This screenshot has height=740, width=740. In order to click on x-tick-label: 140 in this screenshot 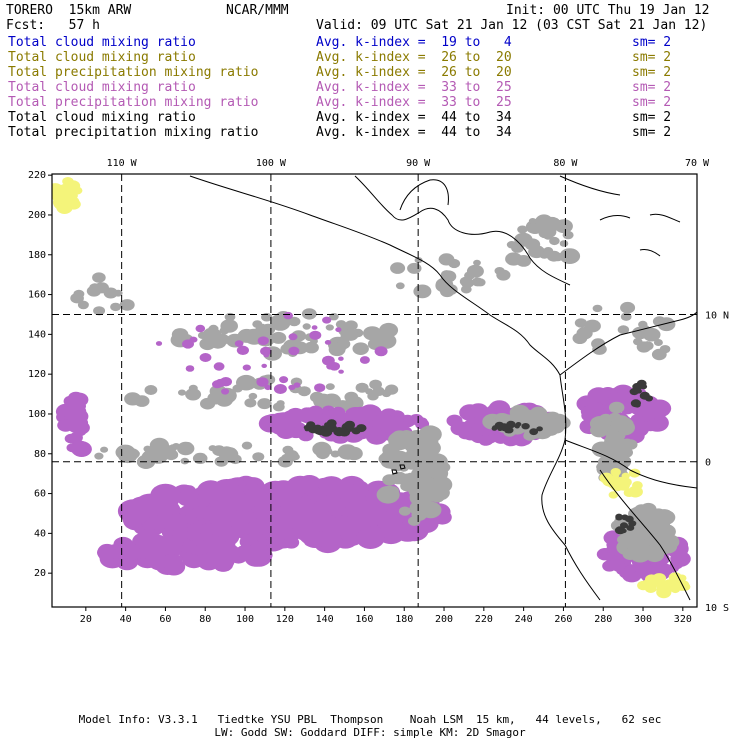, I will do `click(325, 619)`.